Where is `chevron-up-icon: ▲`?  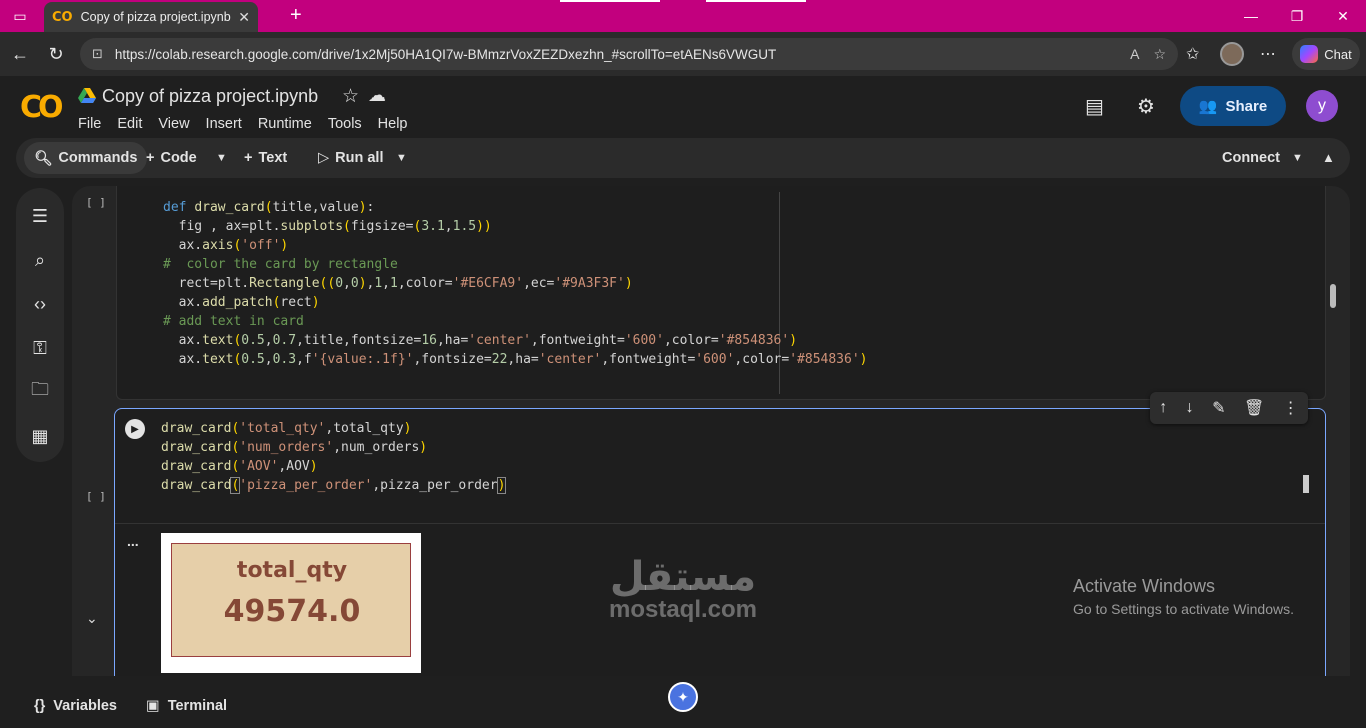 chevron-up-icon: ▲ is located at coordinates (1328, 157).